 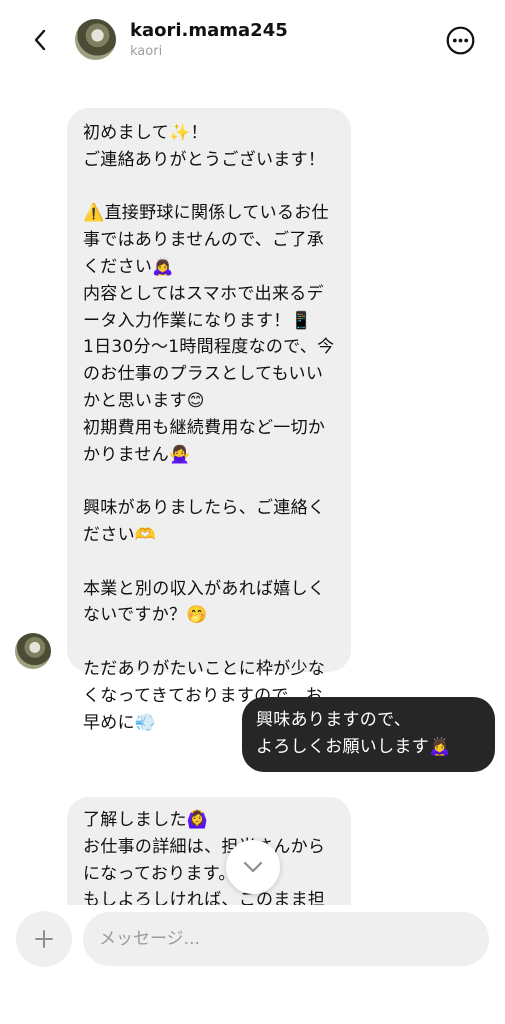 I want to click on chat-header: kaori.mama245 kaori, so click(x=252, y=42).